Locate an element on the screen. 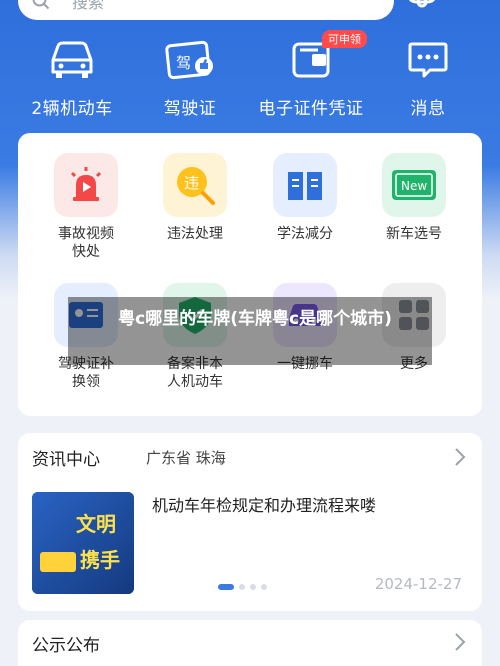 The image size is (500, 666). message-icon is located at coordinates (428, 60).